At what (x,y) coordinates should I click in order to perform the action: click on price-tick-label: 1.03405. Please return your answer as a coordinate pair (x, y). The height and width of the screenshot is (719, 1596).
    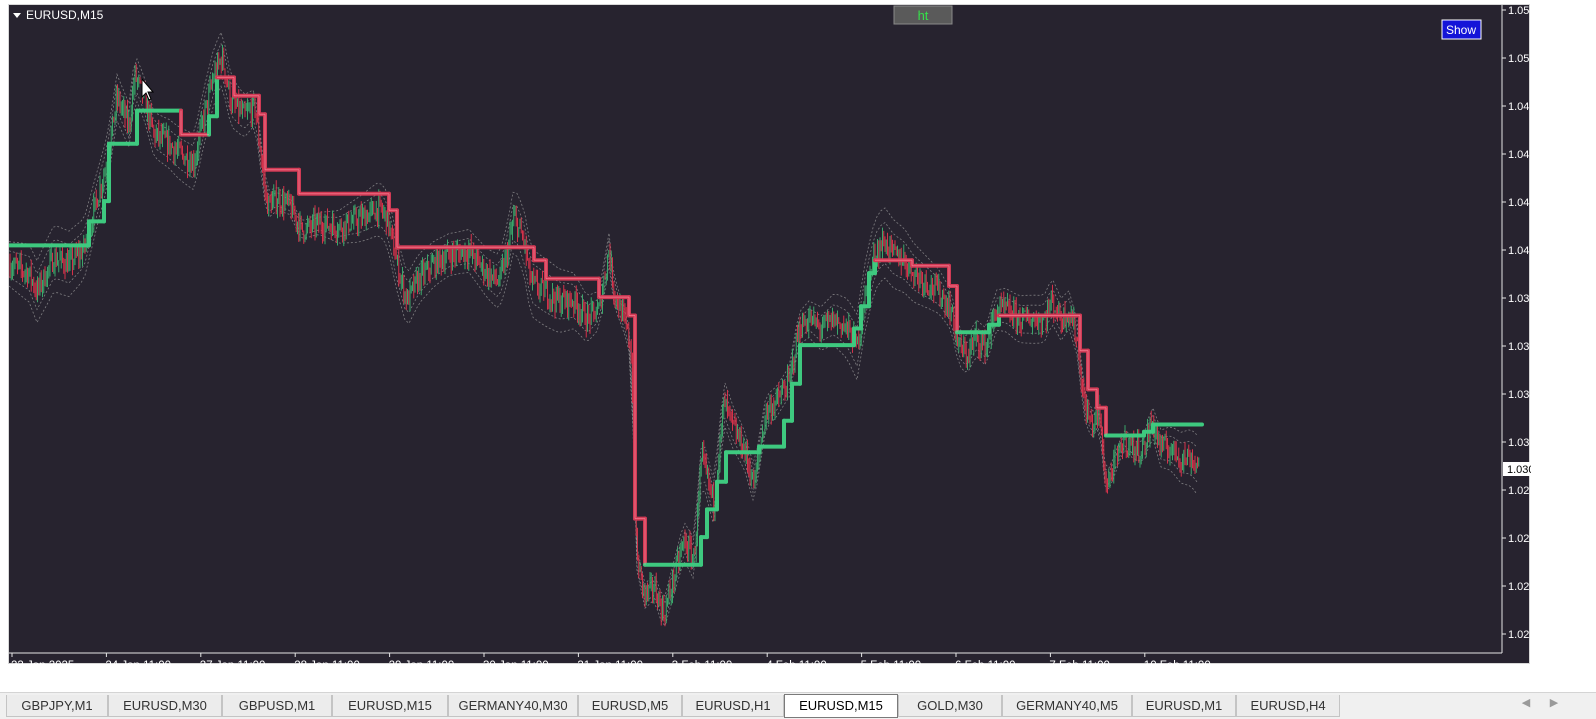
    Looking at the image, I should click on (1519, 395).